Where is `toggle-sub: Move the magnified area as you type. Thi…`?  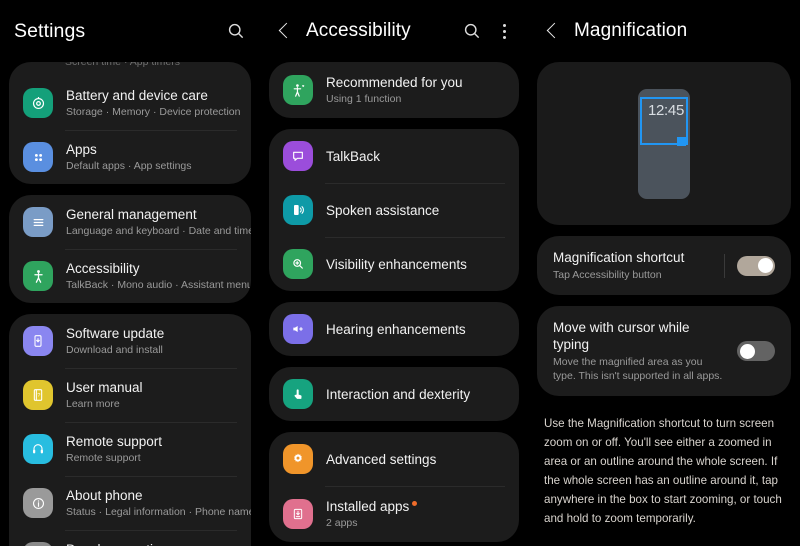 toggle-sub: Move the magnified area as you type. Thi… is located at coordinates (638, 369).